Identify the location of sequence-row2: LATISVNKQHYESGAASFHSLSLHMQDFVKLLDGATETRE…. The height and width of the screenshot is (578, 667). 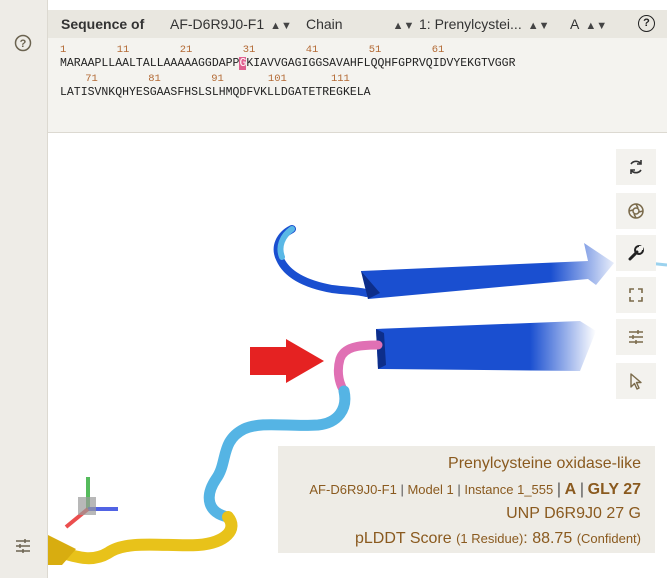
(288, 94).